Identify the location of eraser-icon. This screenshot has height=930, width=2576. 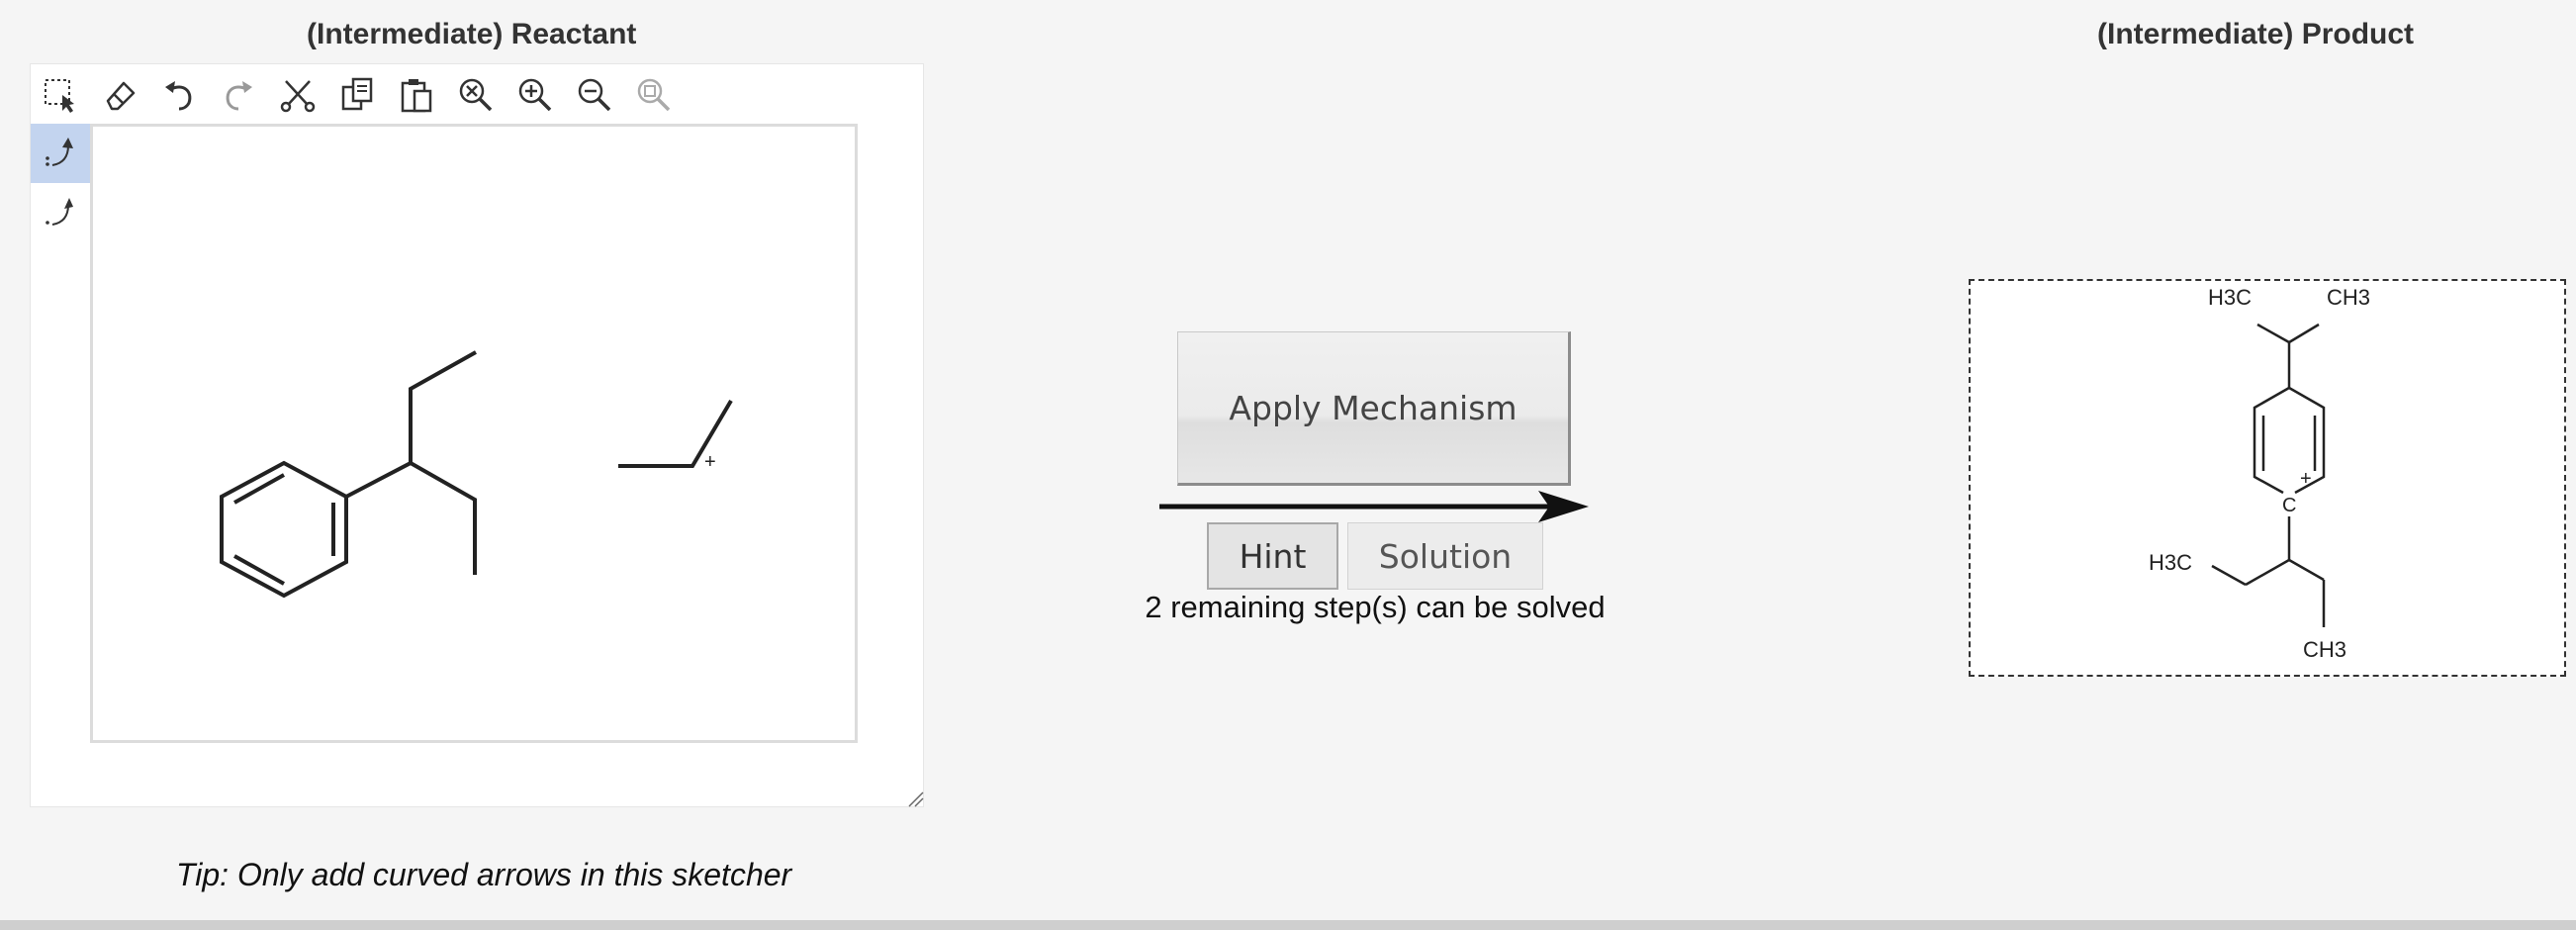
(121, 96).